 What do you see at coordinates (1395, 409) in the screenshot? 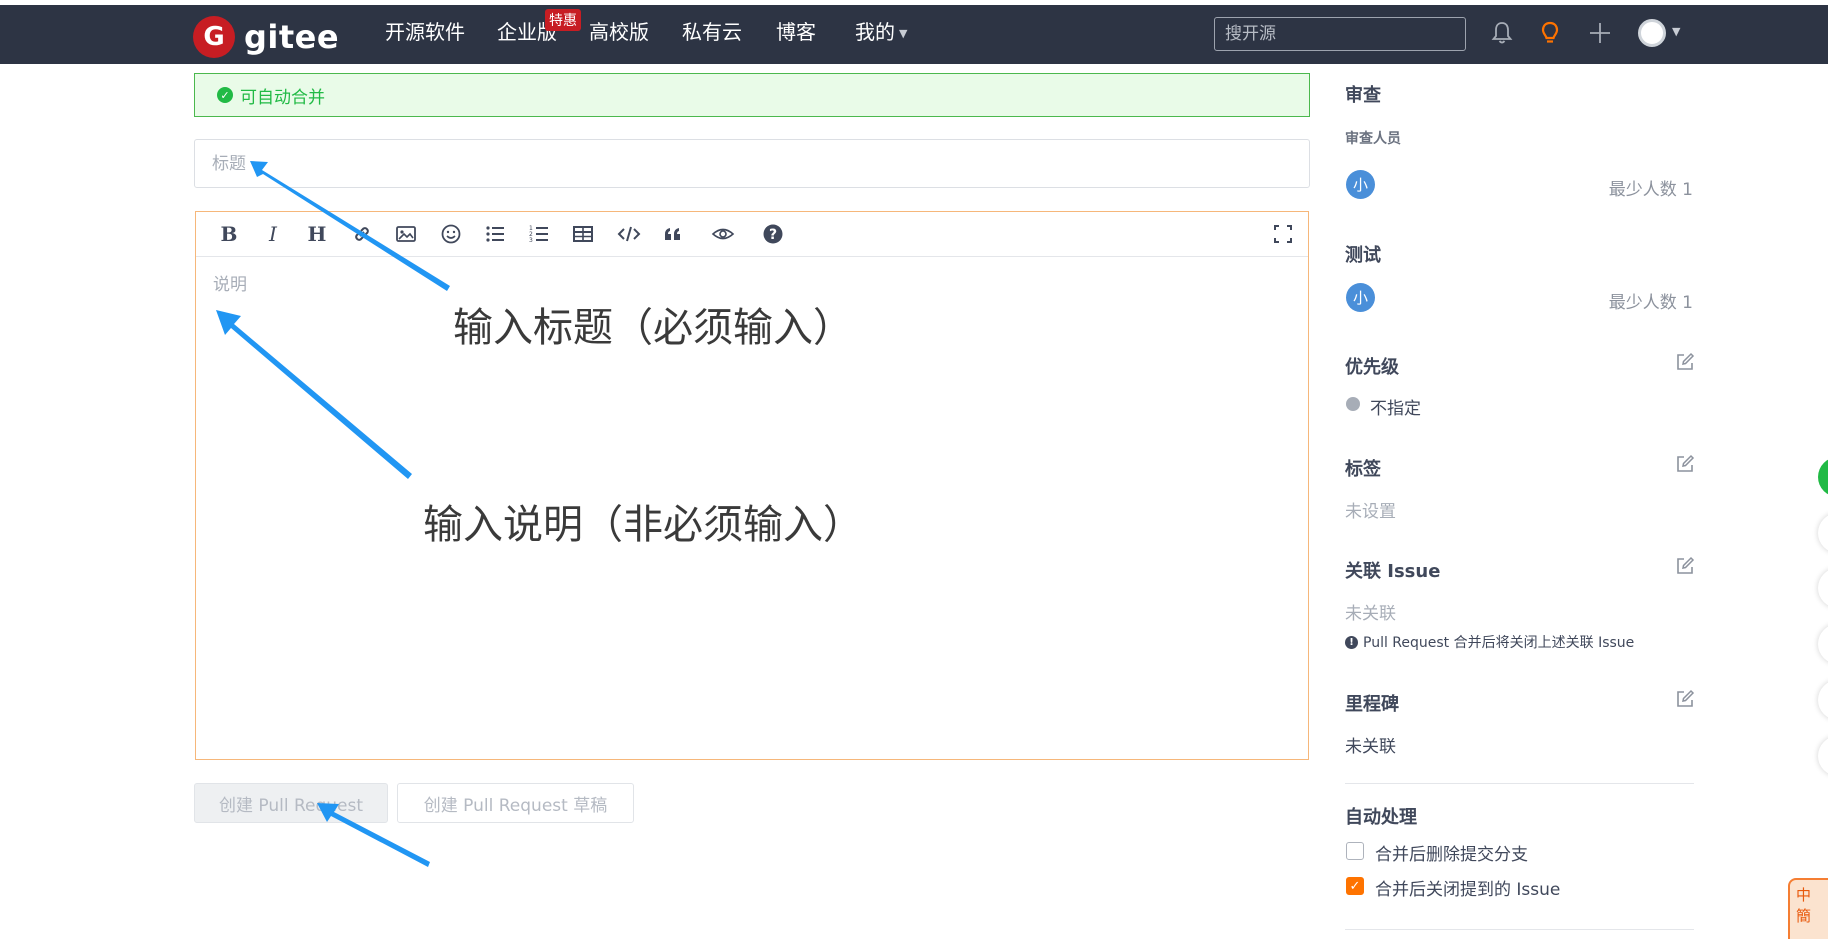
I see `priority-value: 不指定` at bounding box center [1395, 409].